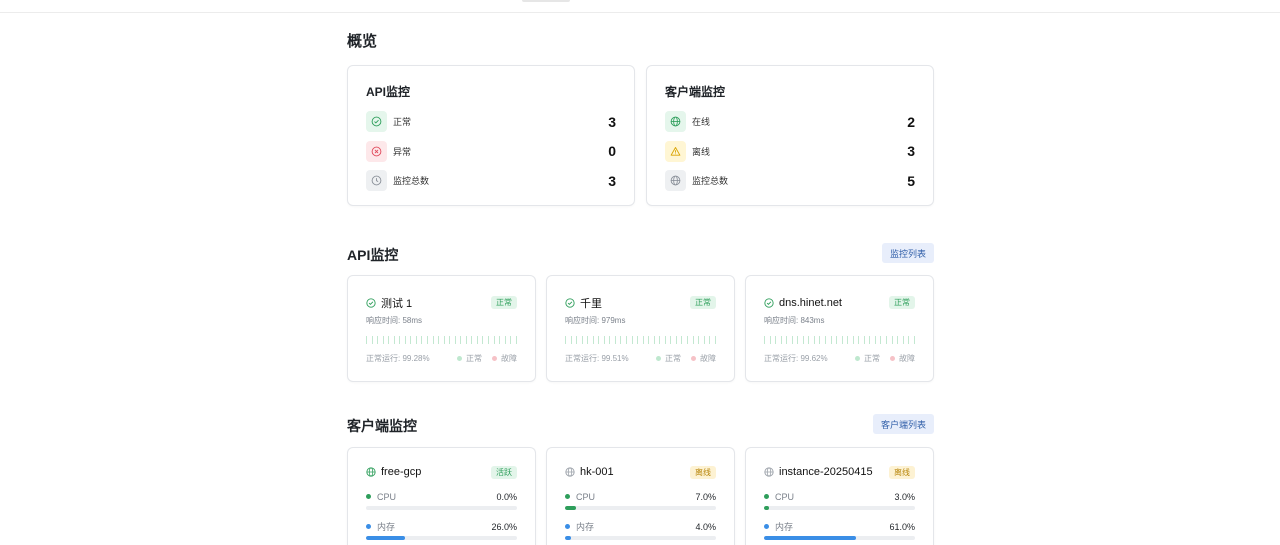 This screenshot has width=1280, height=545. What do you see at coordinates (612, 121) in the screenshot?
I see `overview-row-value: 3` at bounding box center [612, 121].